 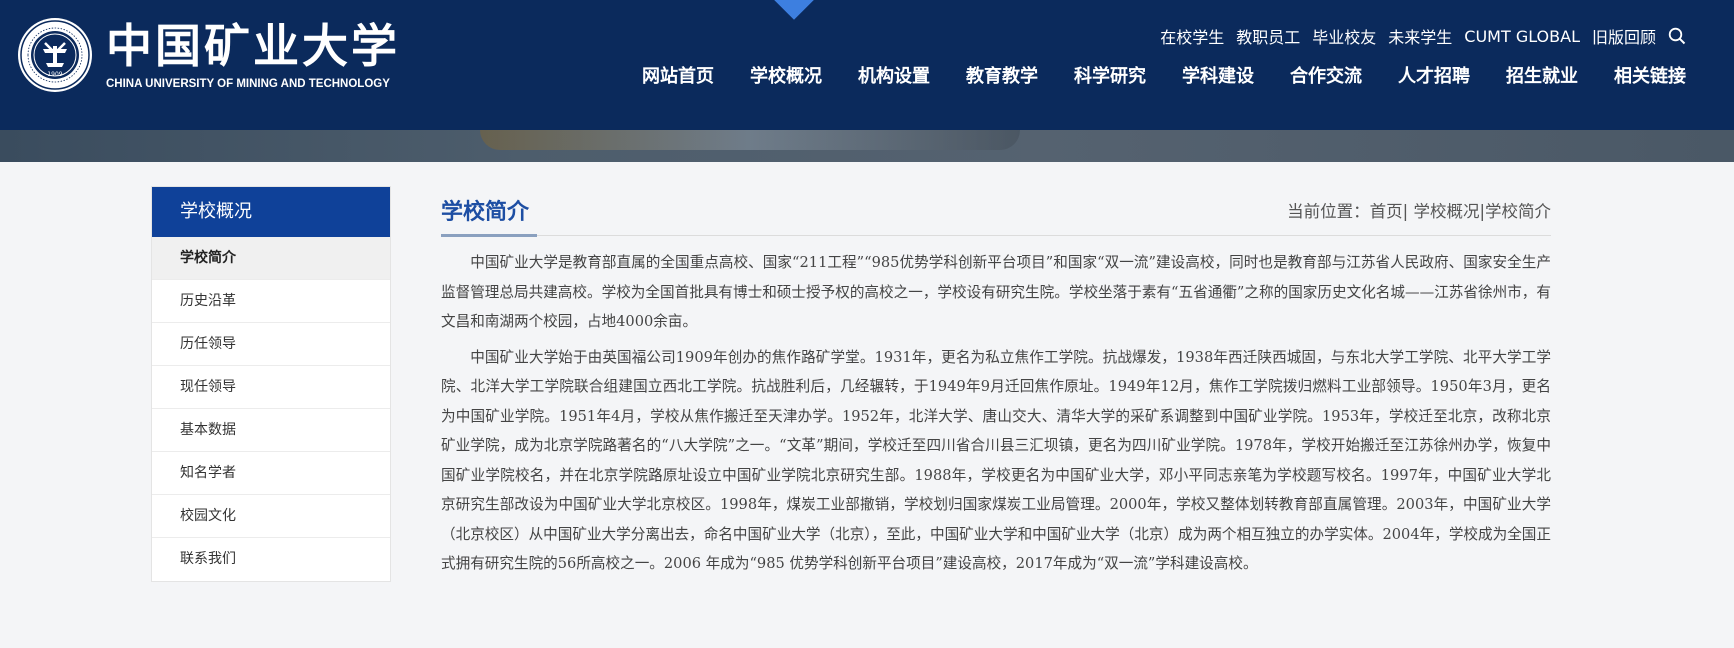 I want to click on sidebar-item-basic-data: 基本数据, so click(x=271, y=430).